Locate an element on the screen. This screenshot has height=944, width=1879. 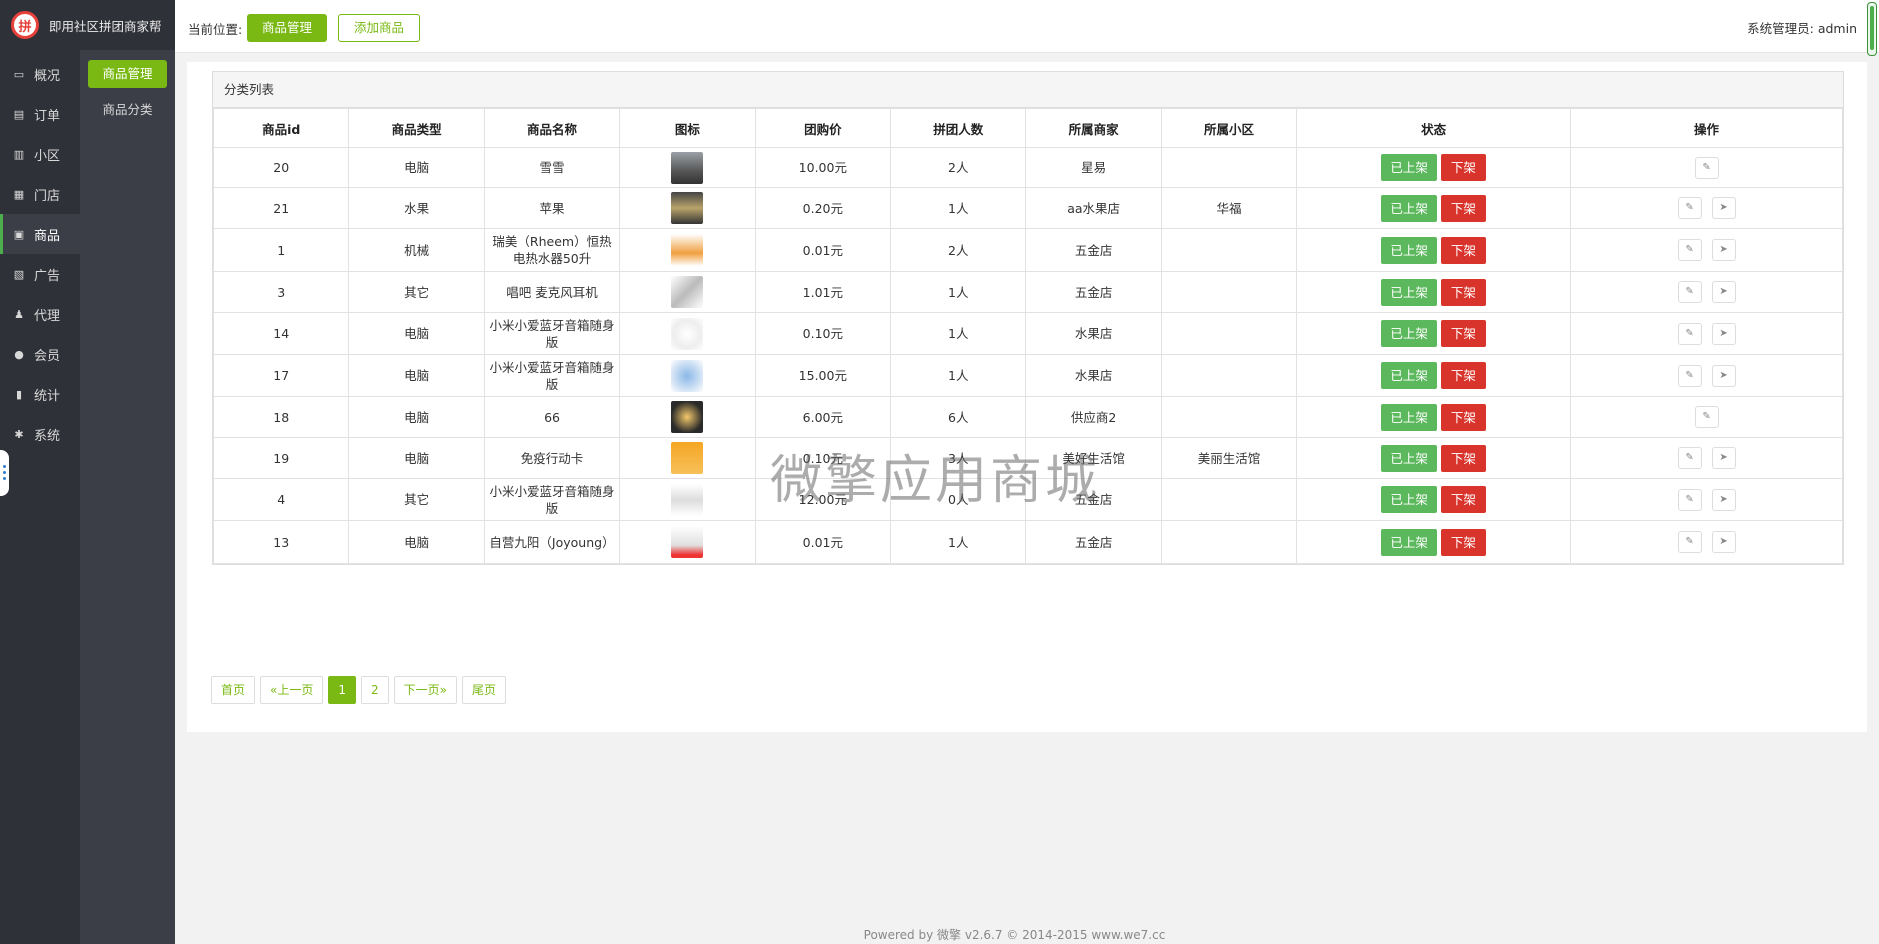
monitor-icon: ▭ is located at coordinates (19, 74).